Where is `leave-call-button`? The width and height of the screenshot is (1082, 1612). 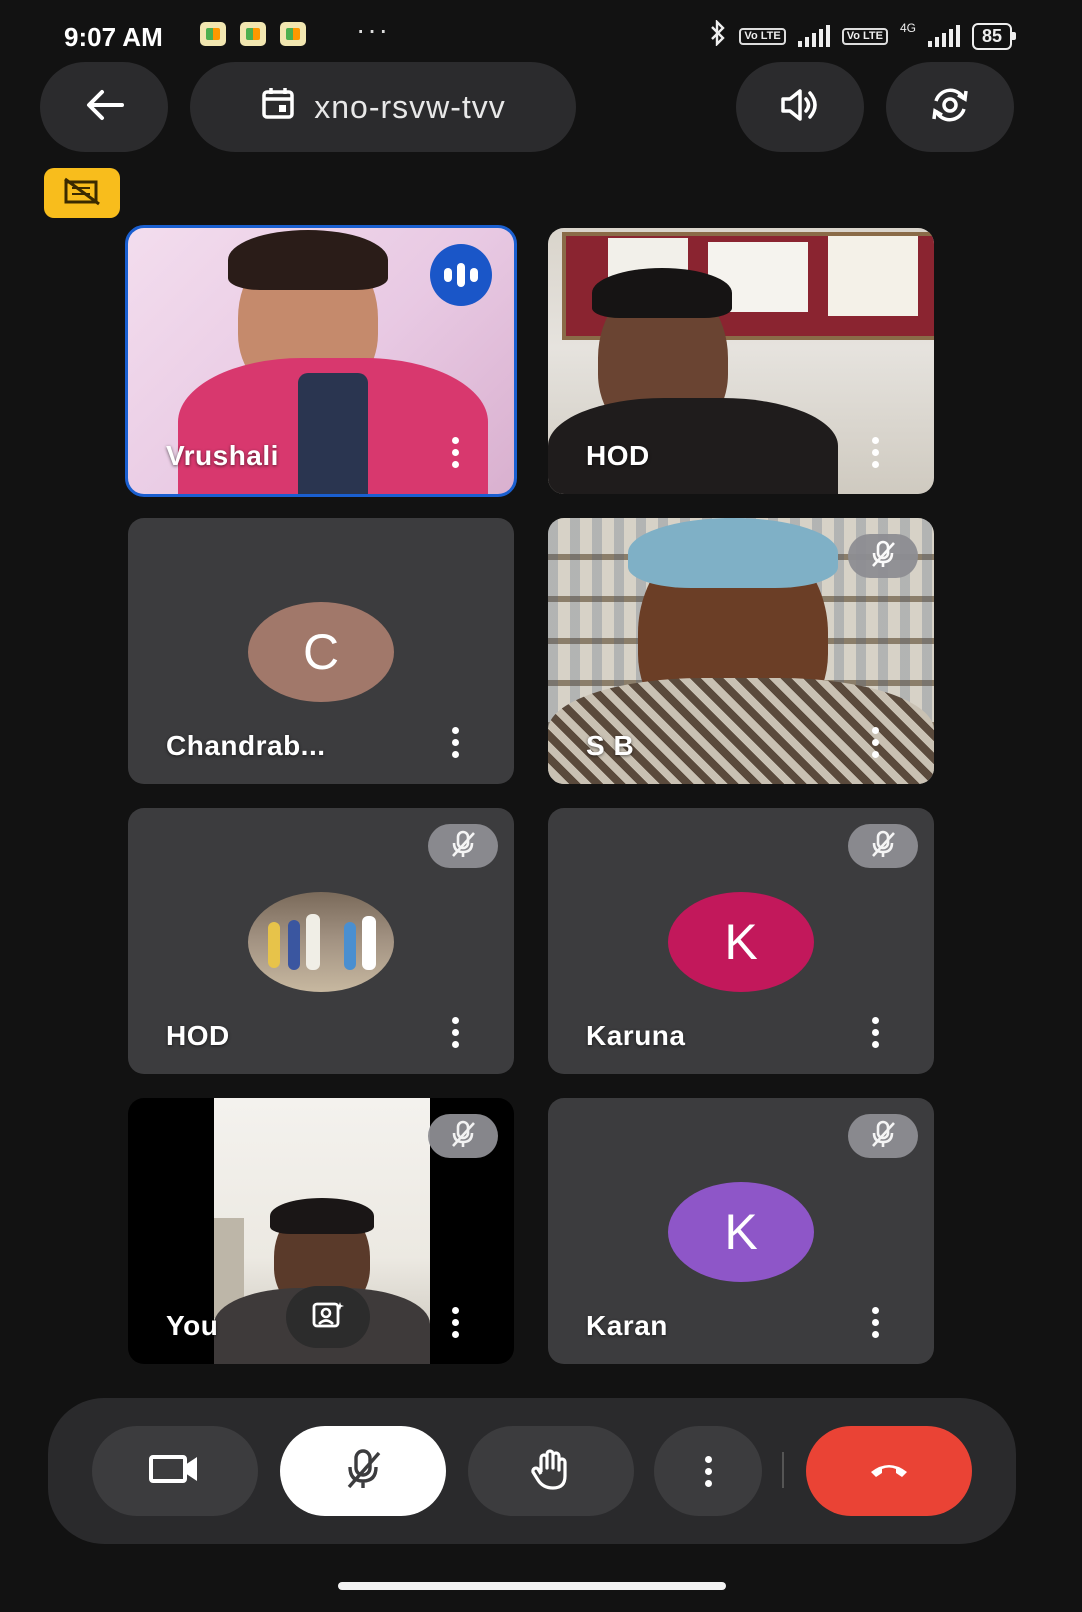 leave-call-button is located at coordinates (889, 1471).